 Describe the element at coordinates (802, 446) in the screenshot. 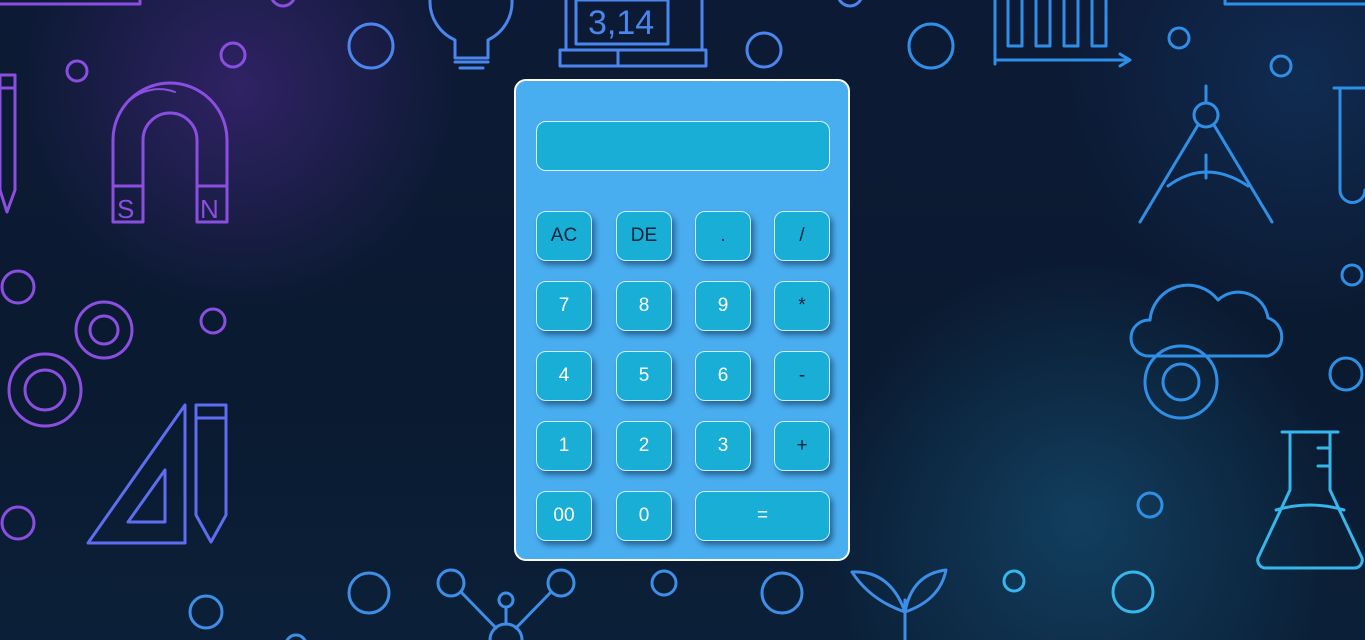

I see `add-button: +` at that location.